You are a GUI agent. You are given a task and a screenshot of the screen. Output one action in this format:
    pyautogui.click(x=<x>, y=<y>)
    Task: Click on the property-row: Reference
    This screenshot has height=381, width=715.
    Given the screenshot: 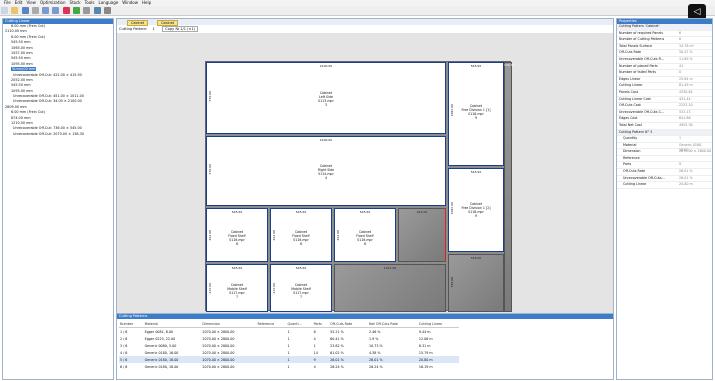 What is the action you would take?
    pyautogui.click(x=664, y=159)
    